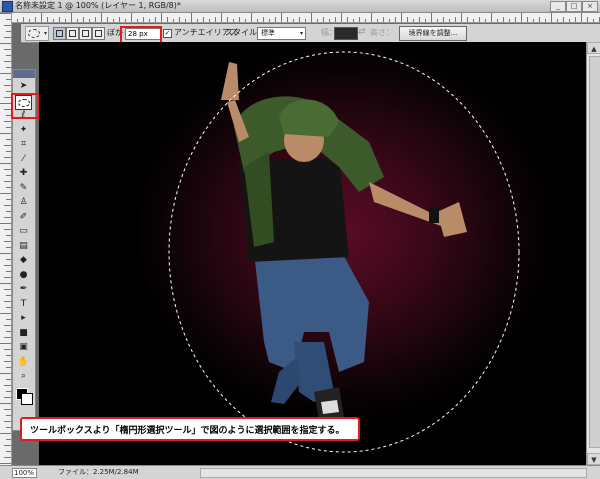 The height and width of the screenshot is (479, 600). What do you see at coordinates (393, 473) in the screenshot?
I see `horizontal-scrollbar` at bounding box center [393, 473].